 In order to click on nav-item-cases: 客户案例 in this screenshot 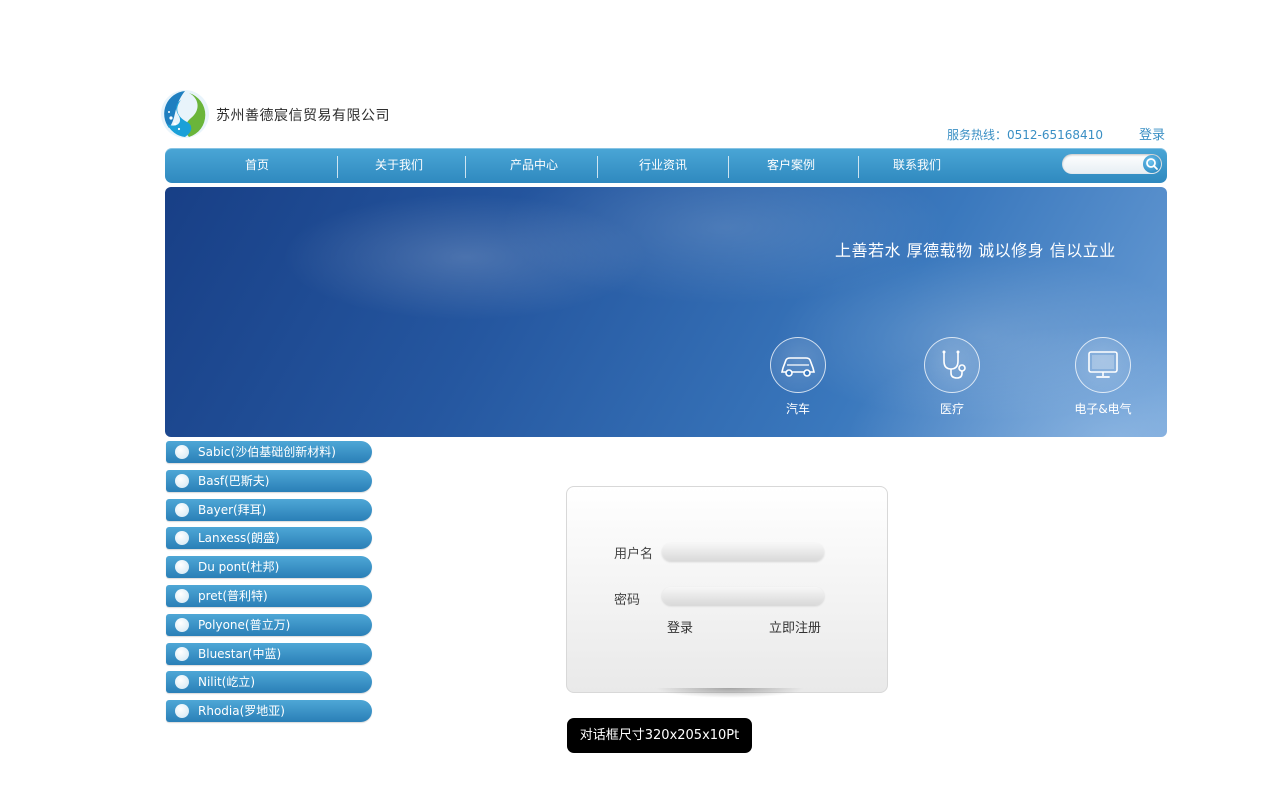, I will do `click(791, 165)`.